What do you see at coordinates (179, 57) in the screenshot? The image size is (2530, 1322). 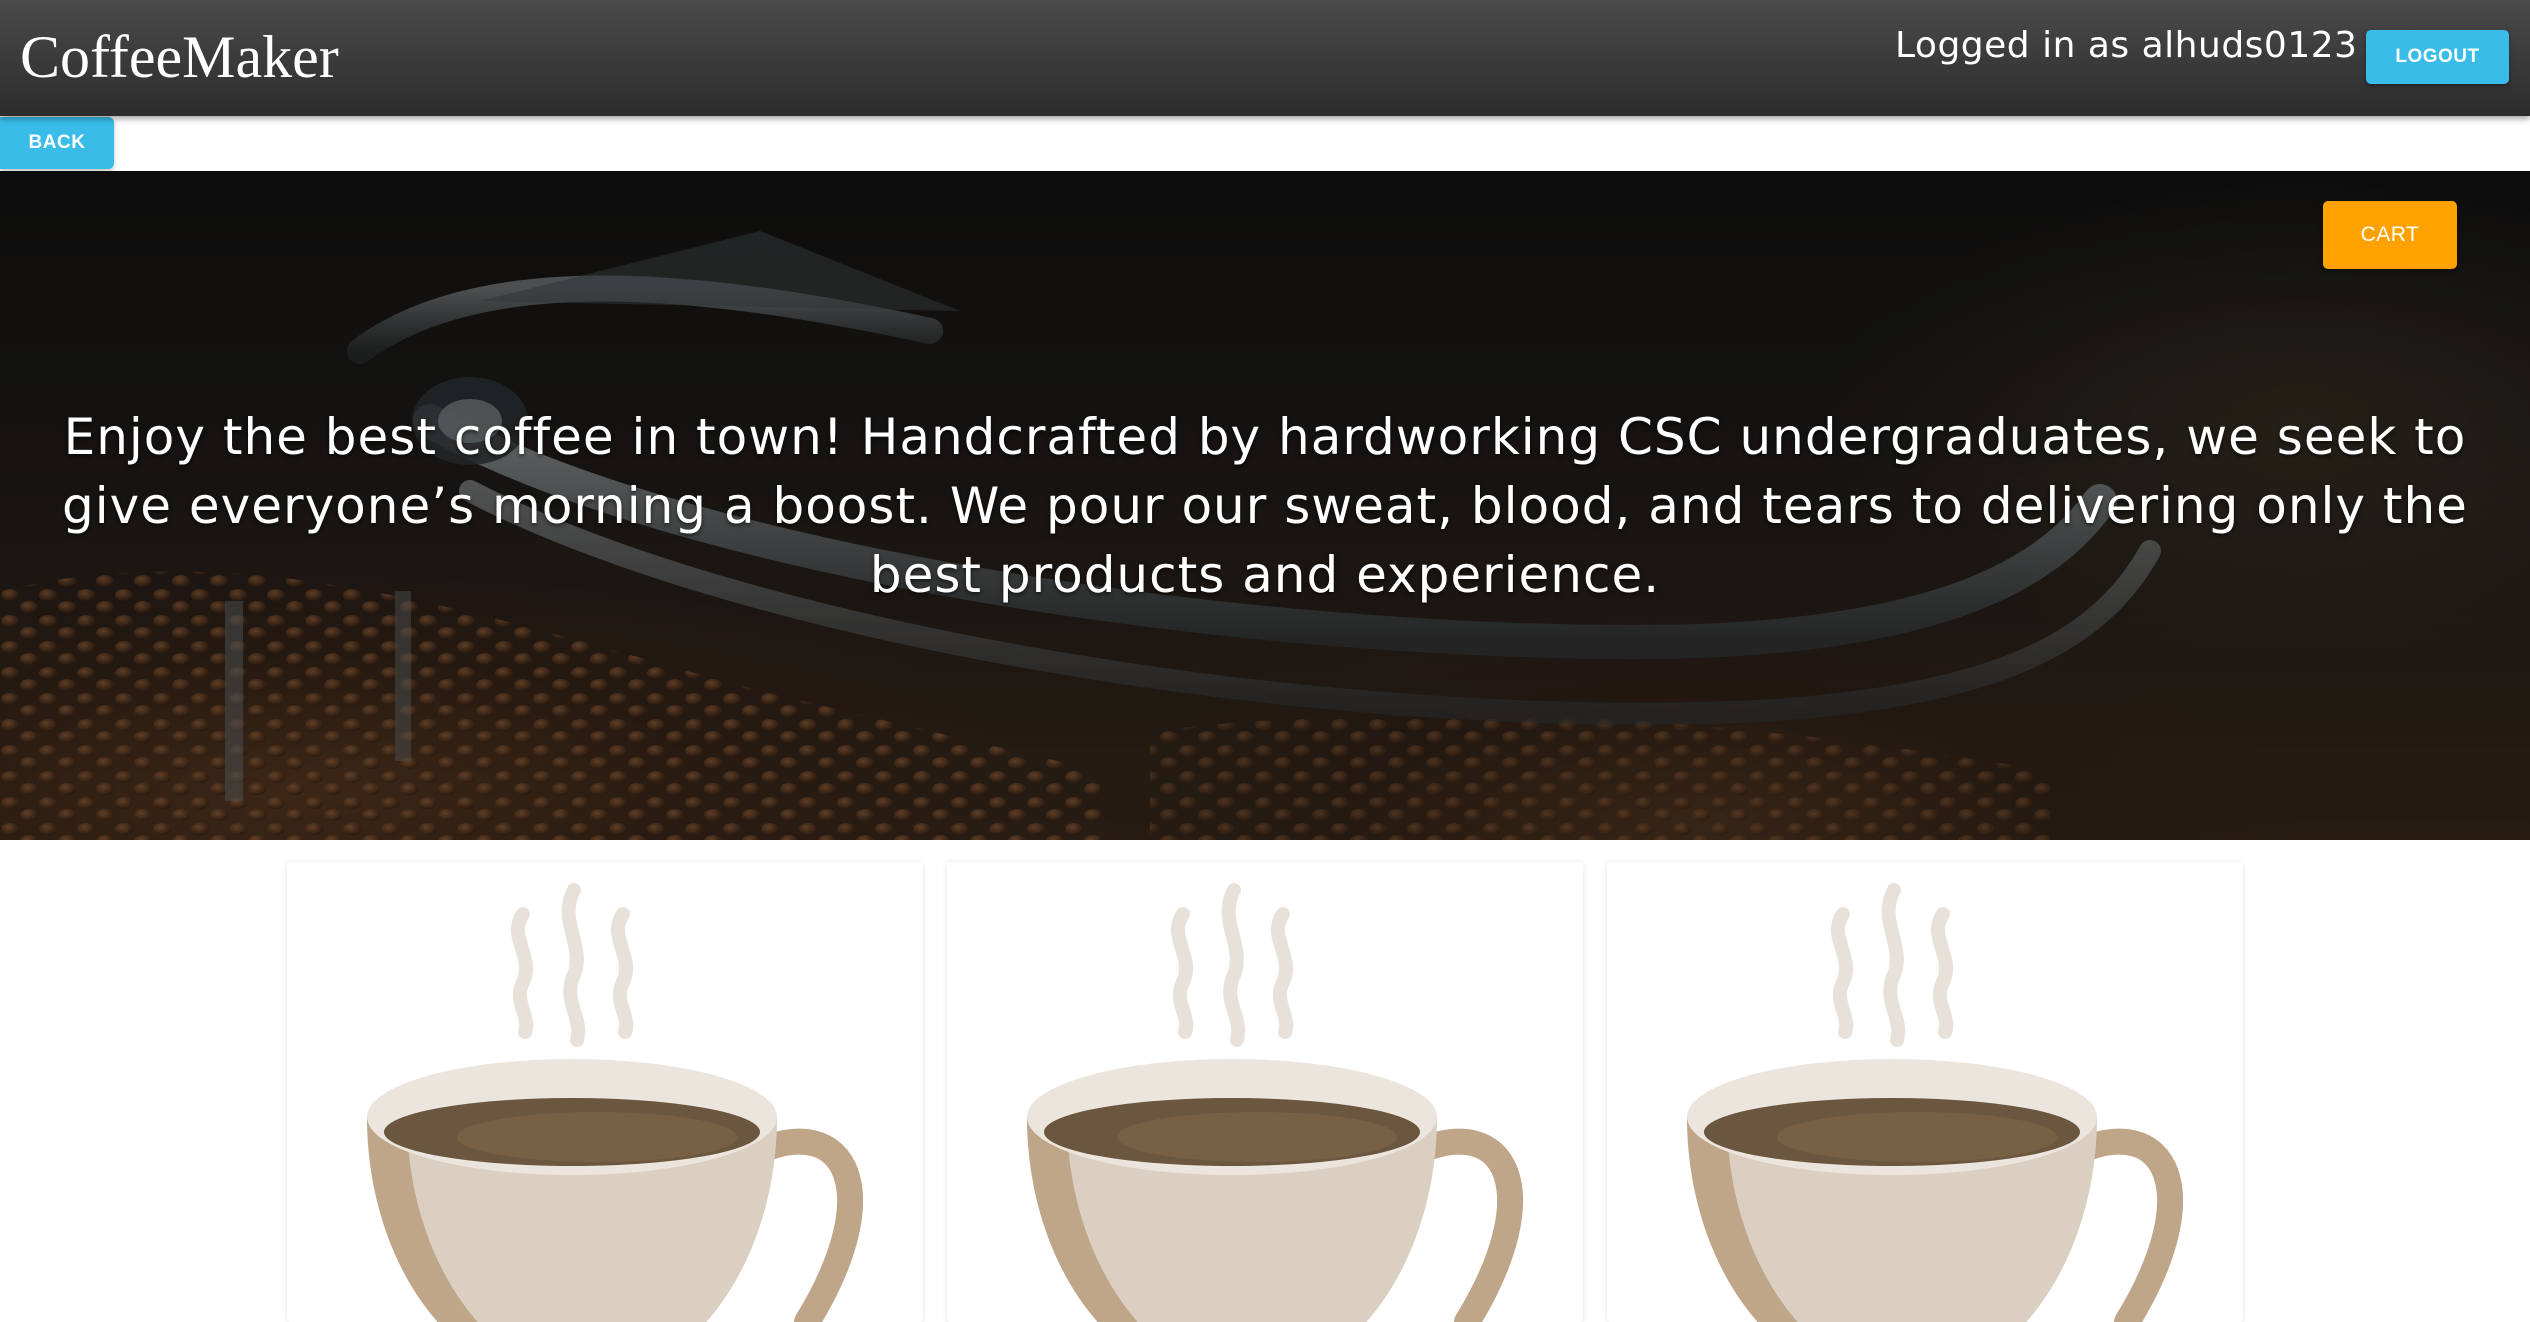 I see `brand-title: CoffeeMaker` at bounding box center [179, 57].